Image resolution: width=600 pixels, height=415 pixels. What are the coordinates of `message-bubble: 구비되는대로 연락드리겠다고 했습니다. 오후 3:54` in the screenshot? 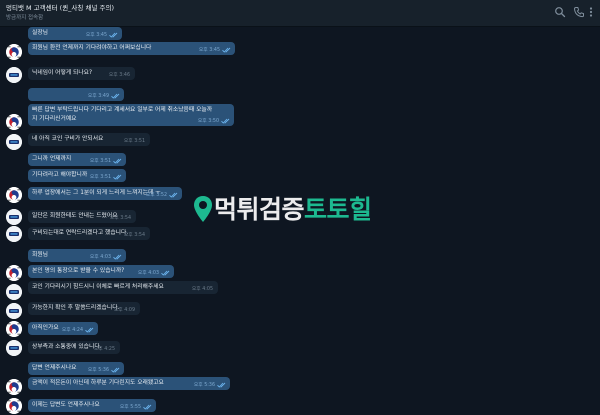 It's located at (89, 233).